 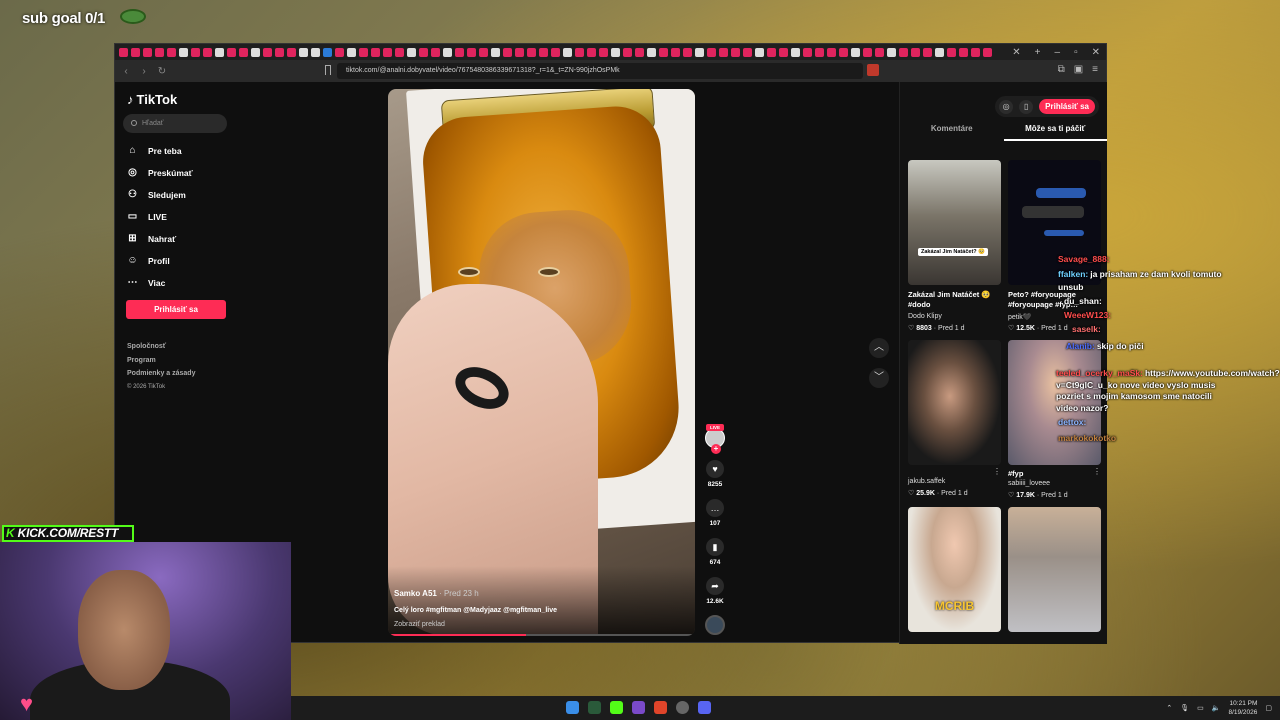 I want to click on like-action: ♥ 8255, so click(x=715, y=474).